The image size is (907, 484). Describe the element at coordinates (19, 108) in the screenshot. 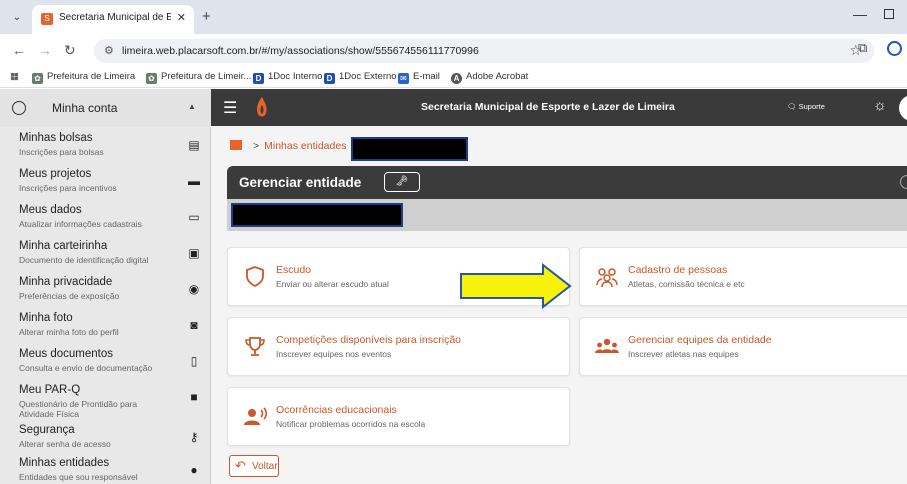

I see `account-icon` at that location.